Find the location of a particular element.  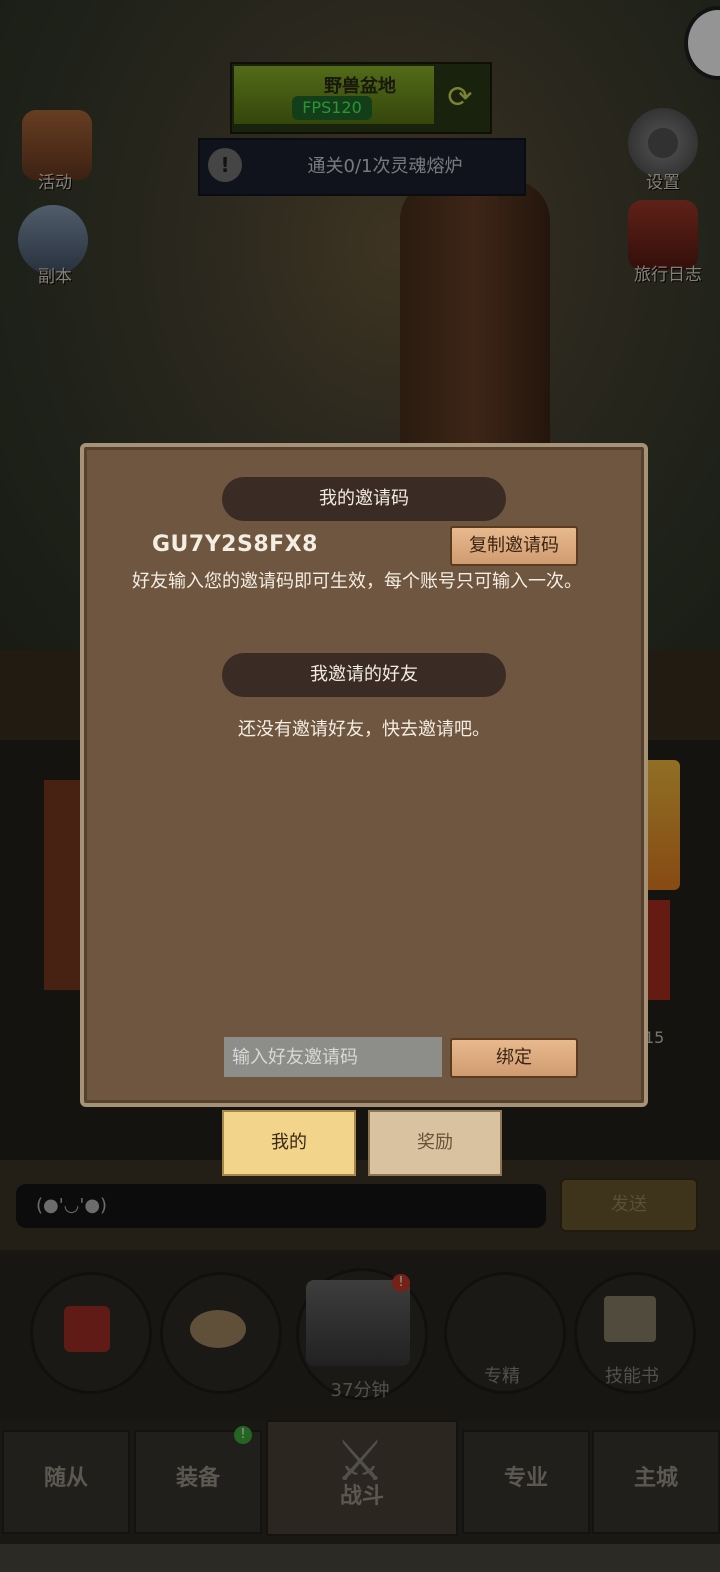

copy-code-button: 复制邀请码 is located at coordinates (514, 546).